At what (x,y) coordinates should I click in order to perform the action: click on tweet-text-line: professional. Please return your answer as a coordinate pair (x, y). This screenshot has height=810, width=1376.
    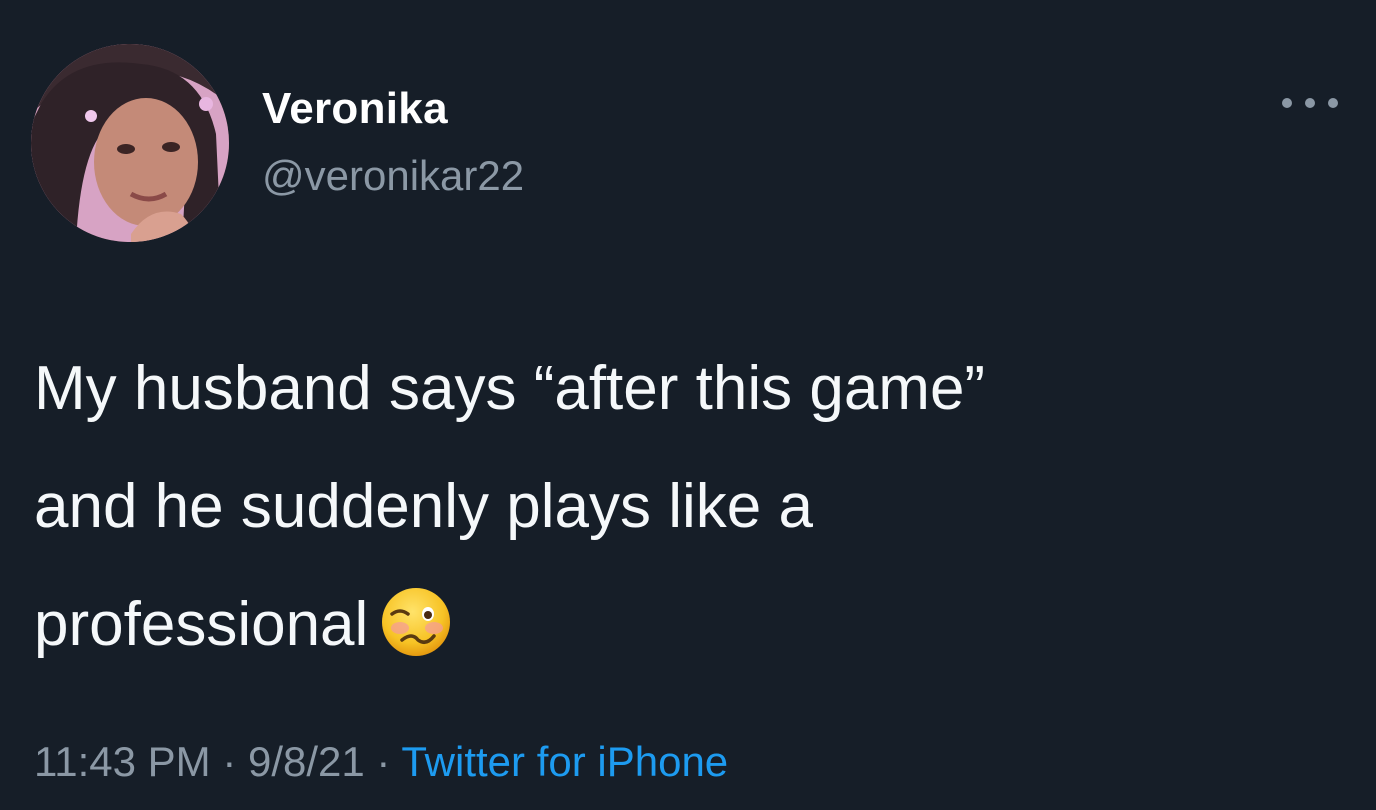
    Looking at the image, I should click on (684, 625).